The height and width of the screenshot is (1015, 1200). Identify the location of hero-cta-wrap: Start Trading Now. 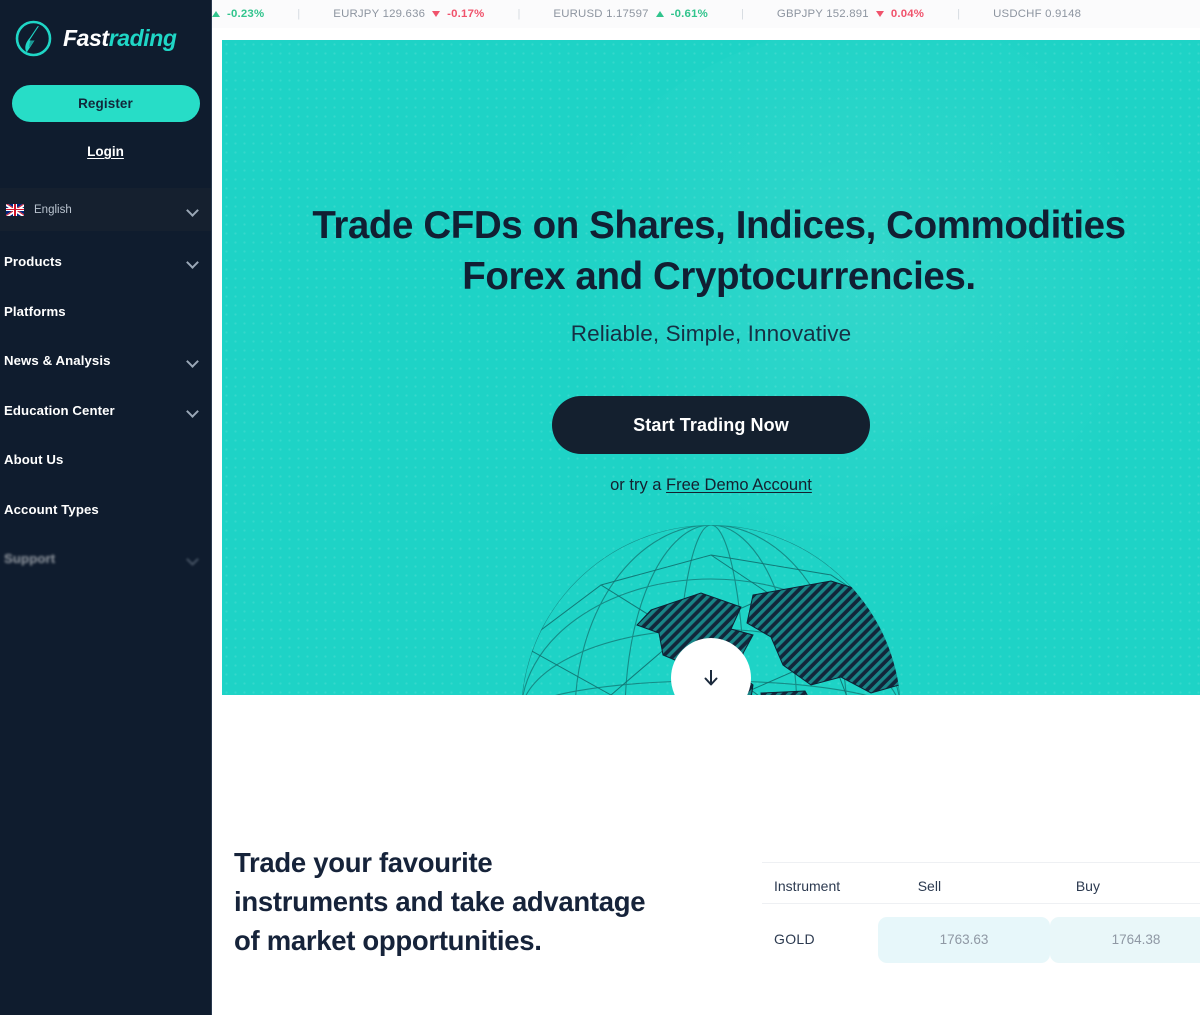
(711, 425).